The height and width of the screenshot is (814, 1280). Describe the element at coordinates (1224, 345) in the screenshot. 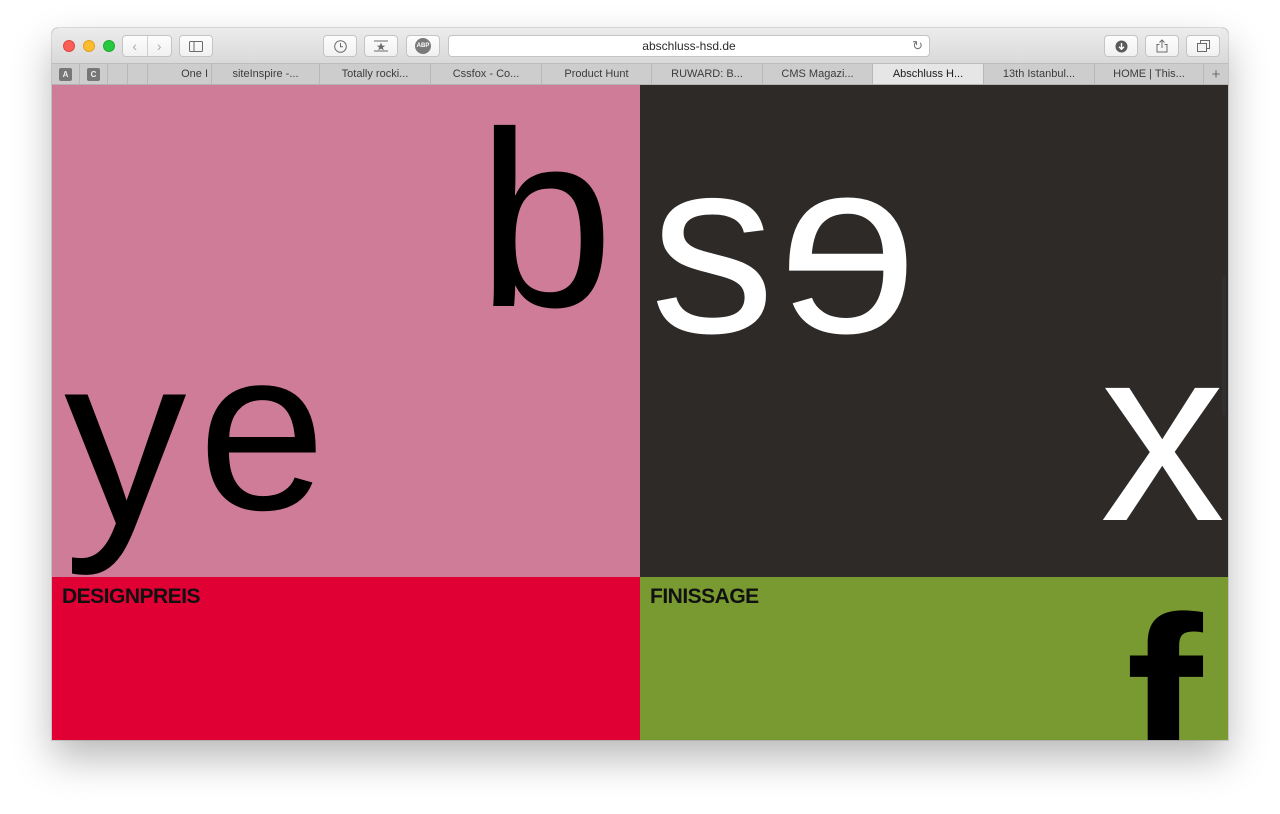

I see `scrollbar-thumb` at that location.